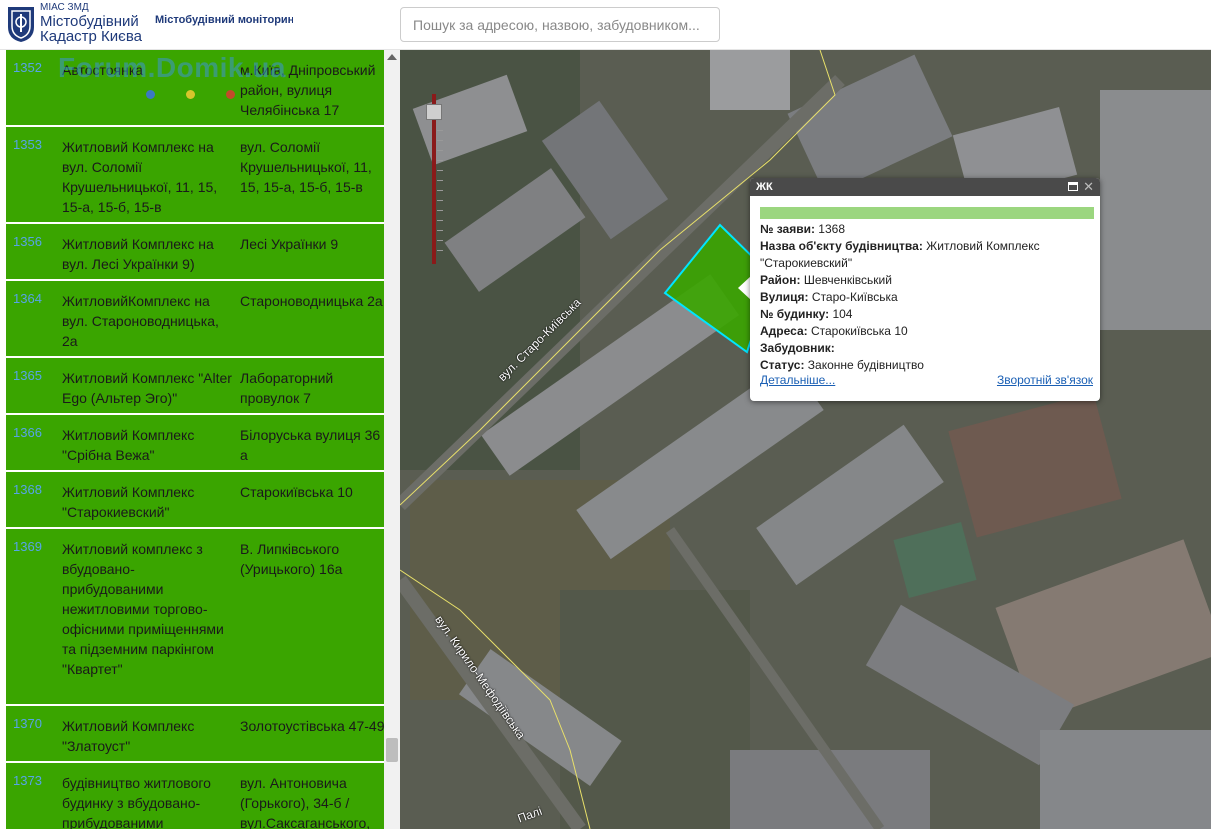 The height and width of the screenshot is (829, 1211). What do you see at coordinates (27, 241) in the screenshot?
I see `item-number: 1356` at bounding box center [27, 241].